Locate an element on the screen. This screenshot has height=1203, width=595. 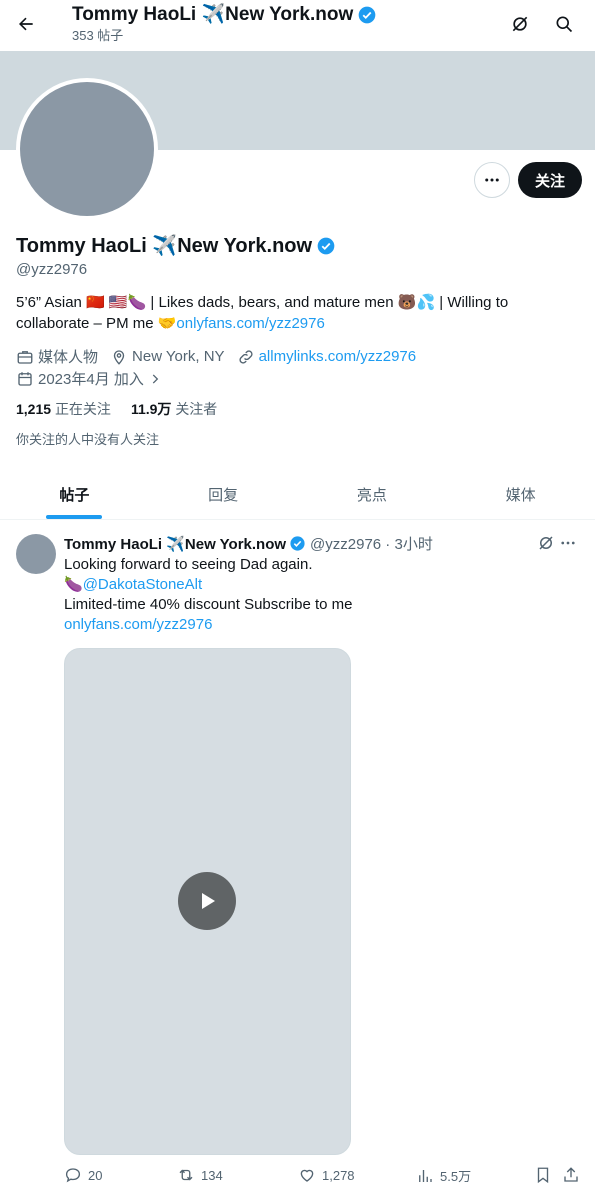
follow-counts: 1,215 正在关注 11.9万 关注者 is located at coordinates (116, 409).